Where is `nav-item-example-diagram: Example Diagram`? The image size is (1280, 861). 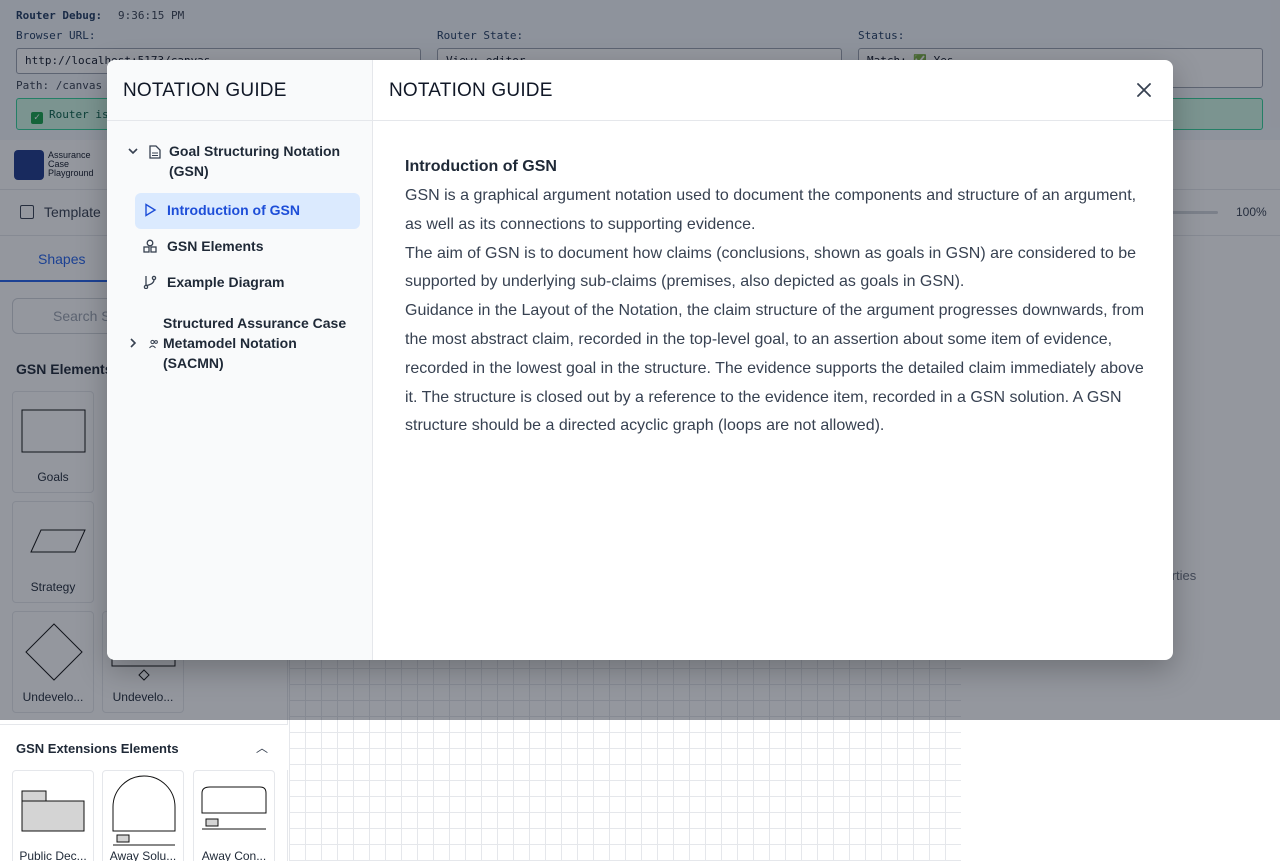
nav-item-example-diagram: Example Diagram is located at coordinates (247, 283).